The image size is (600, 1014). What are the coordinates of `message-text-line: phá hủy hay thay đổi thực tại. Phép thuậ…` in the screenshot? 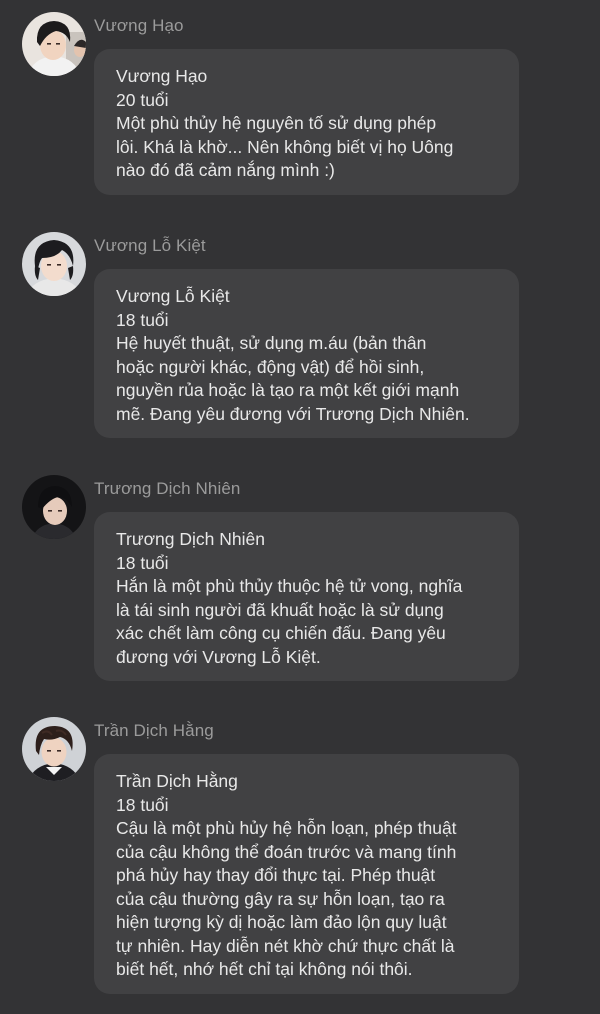 It's located at (276, 875).